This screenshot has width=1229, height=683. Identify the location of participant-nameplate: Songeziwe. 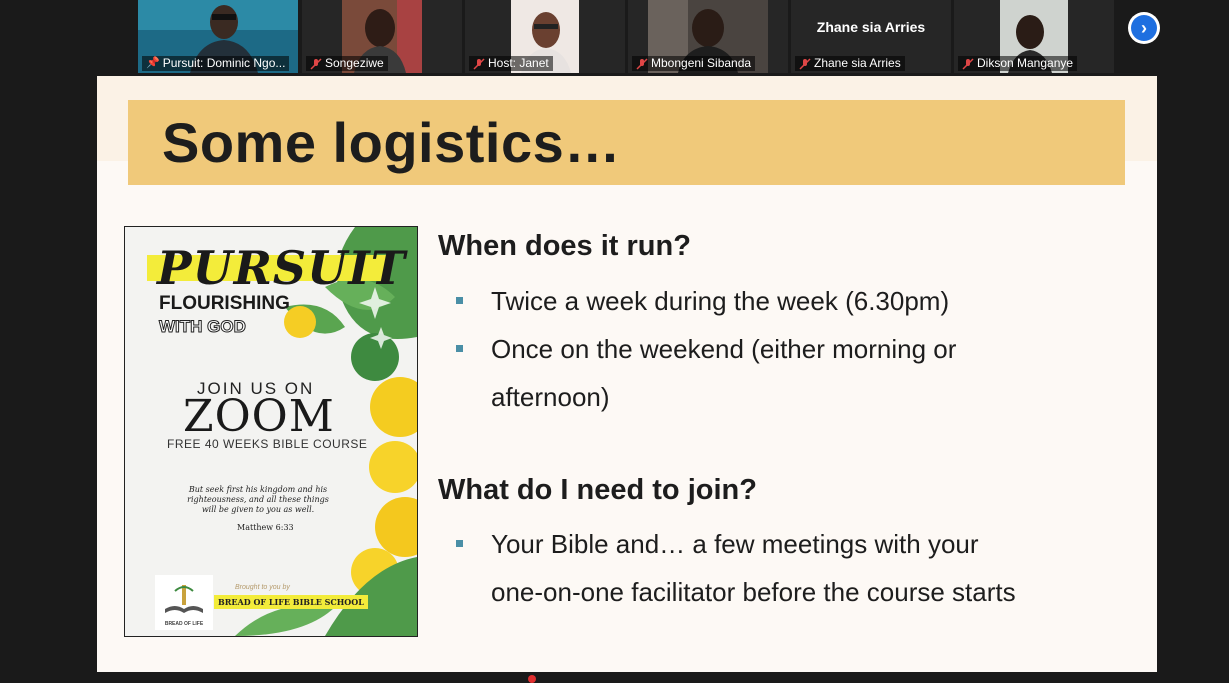
(347, 63).